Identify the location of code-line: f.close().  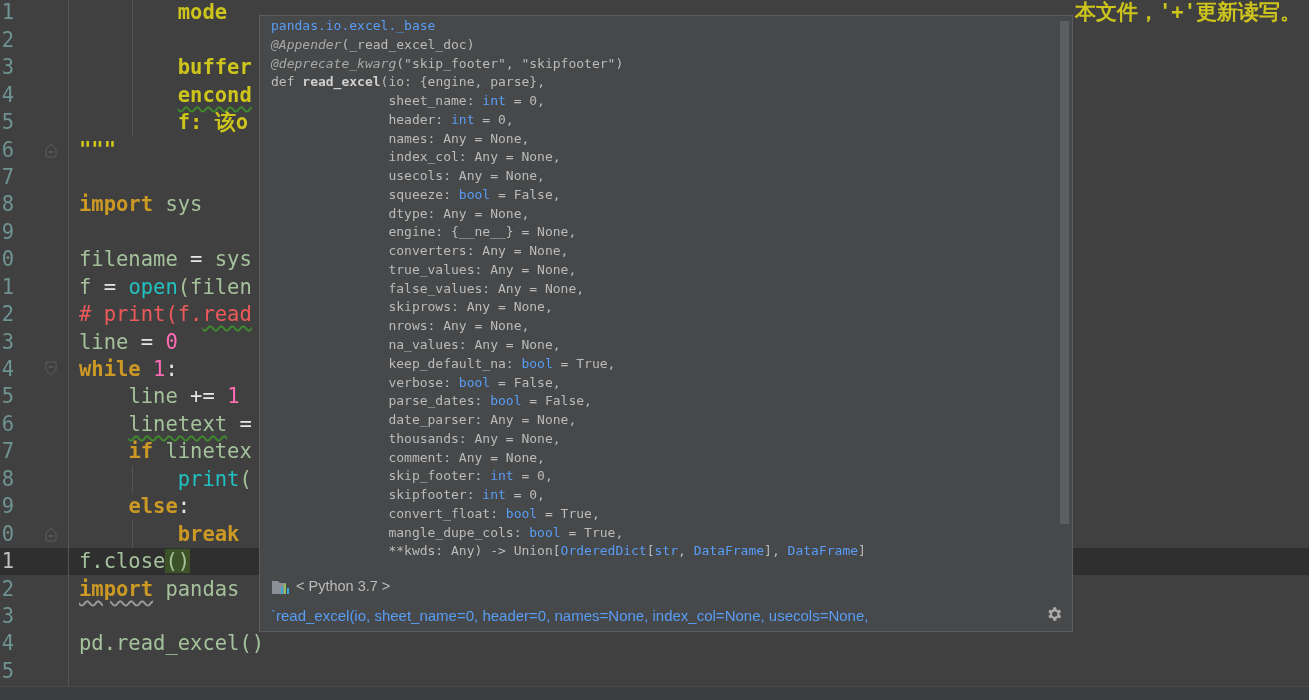
(135, 562).